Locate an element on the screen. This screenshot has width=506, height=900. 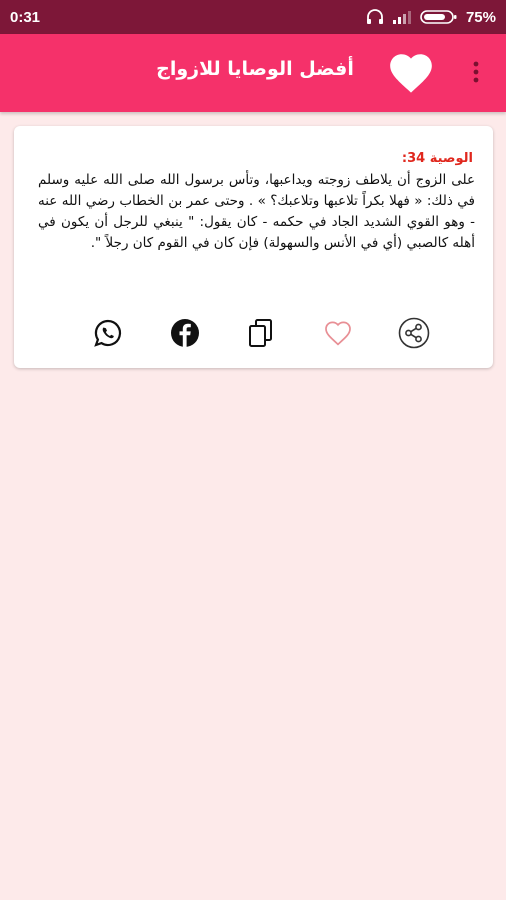
share-icon is located at coordinates (414, 333).